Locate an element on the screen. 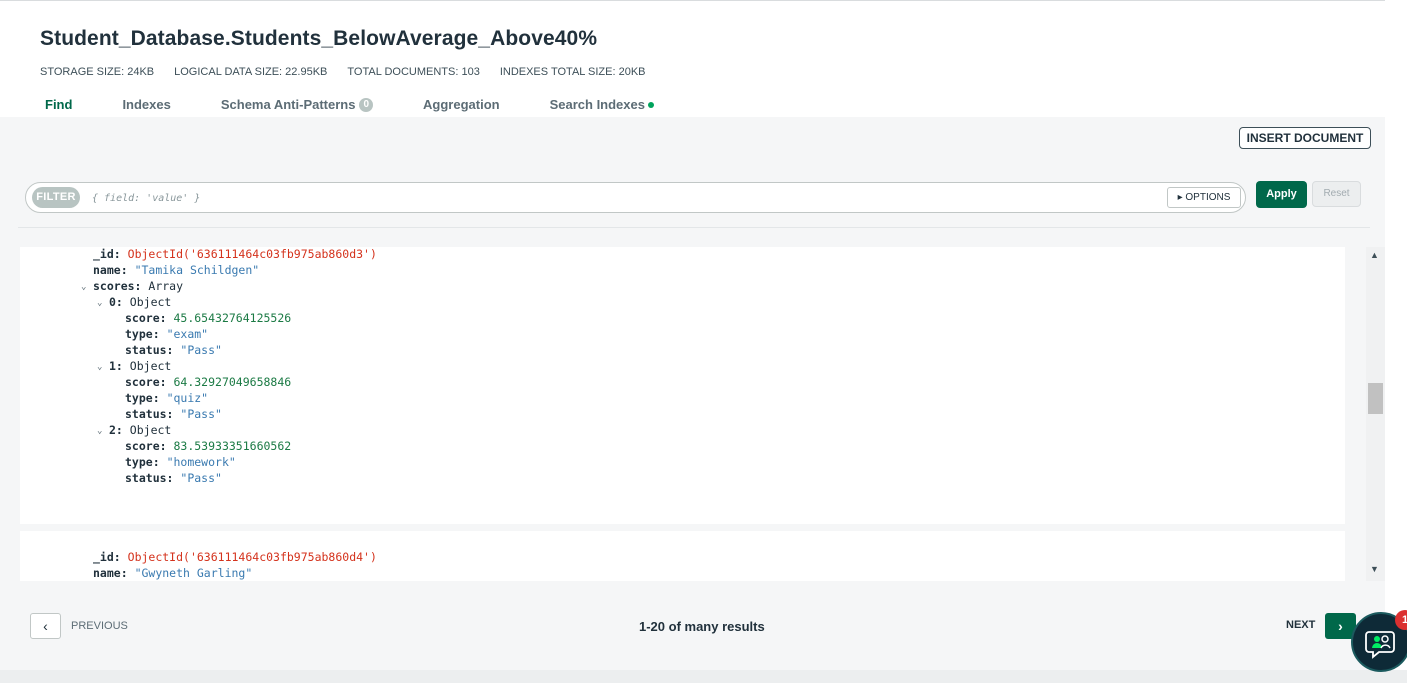 The height and width of the screenshot is (683, 1407). reset-button: Reset is located at coordinates (1336, 194).